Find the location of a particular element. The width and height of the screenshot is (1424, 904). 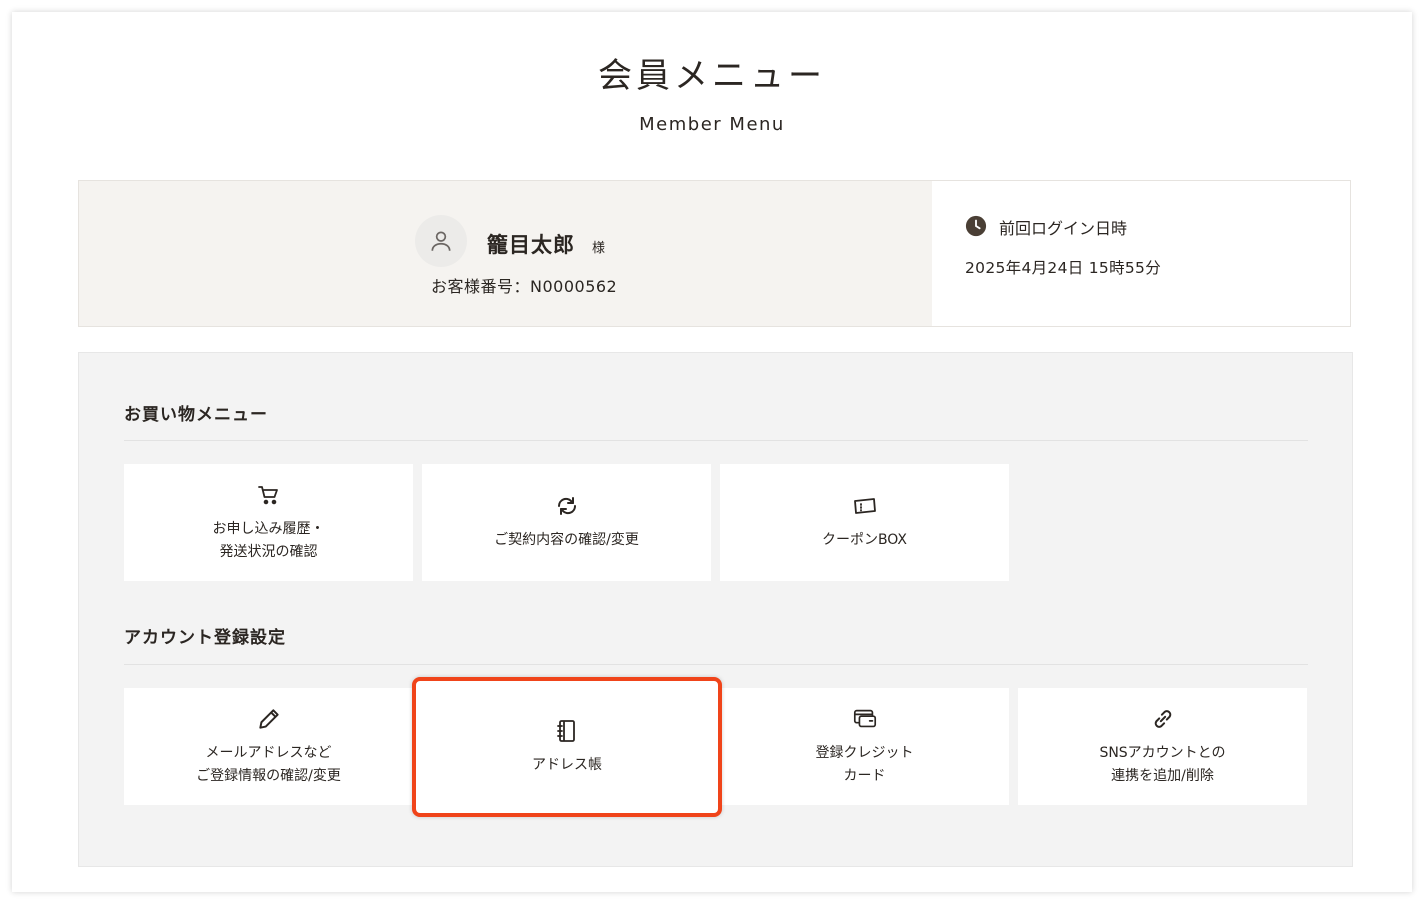

cart-icon is located at coordinates (269, 495).